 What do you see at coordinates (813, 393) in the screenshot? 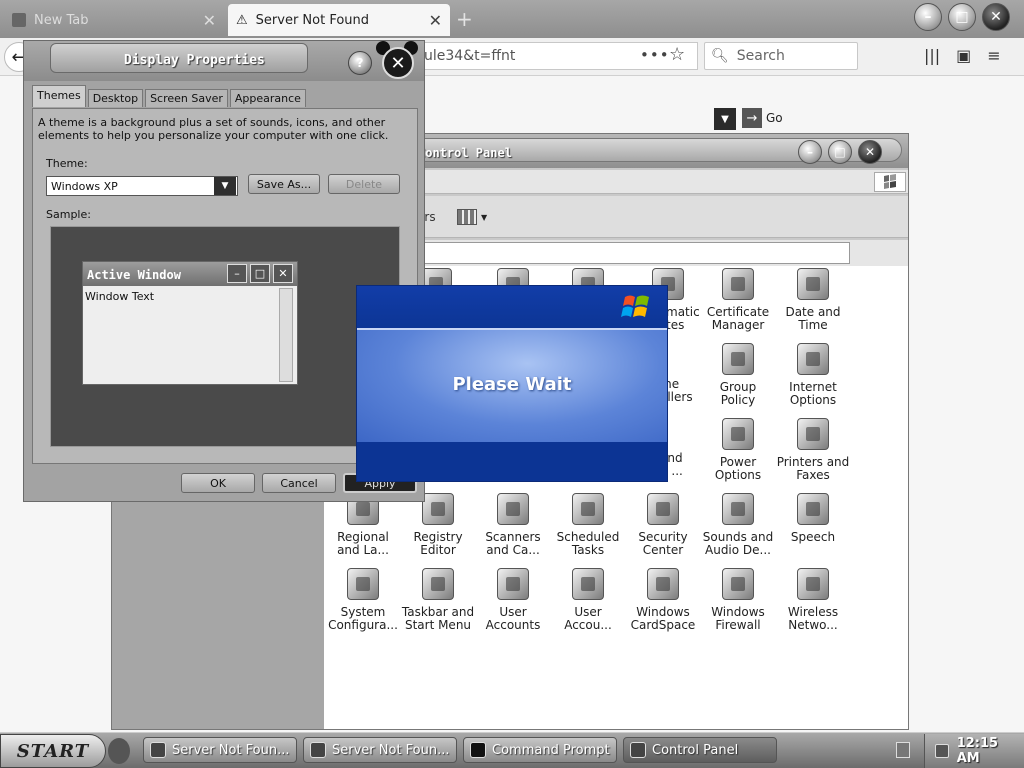
I see `cp-item-label: Internet Options` at bounding box center [813, 393].